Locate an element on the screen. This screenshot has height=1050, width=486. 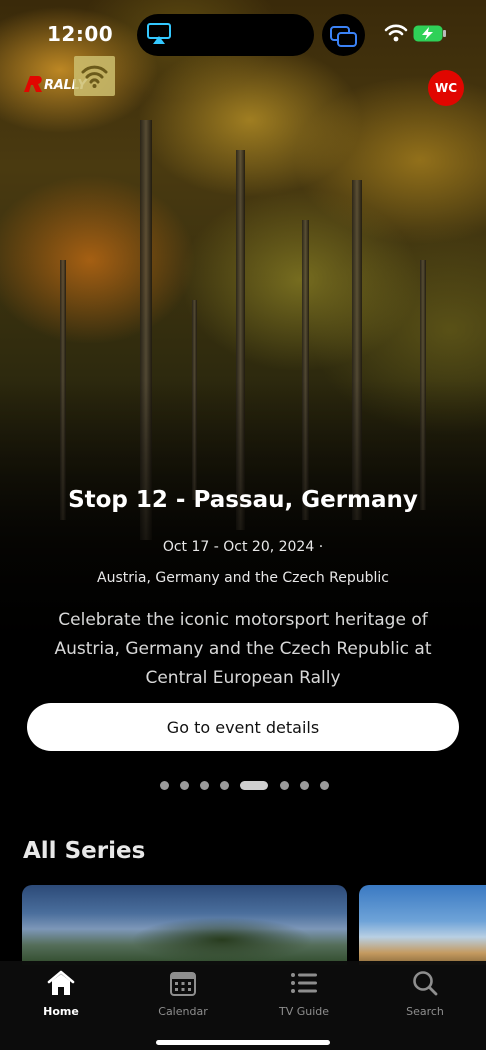
tab-calendar: Calendar is located at coordinates (183, 993).